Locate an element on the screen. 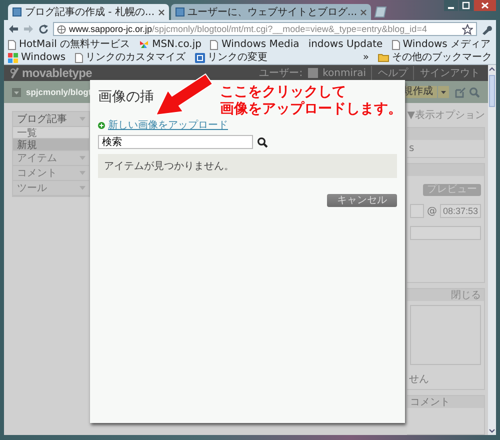 Image resolution: width=500 pixels, height=440 pixels. back-arrow-icon is located at coordinates (13, 29).